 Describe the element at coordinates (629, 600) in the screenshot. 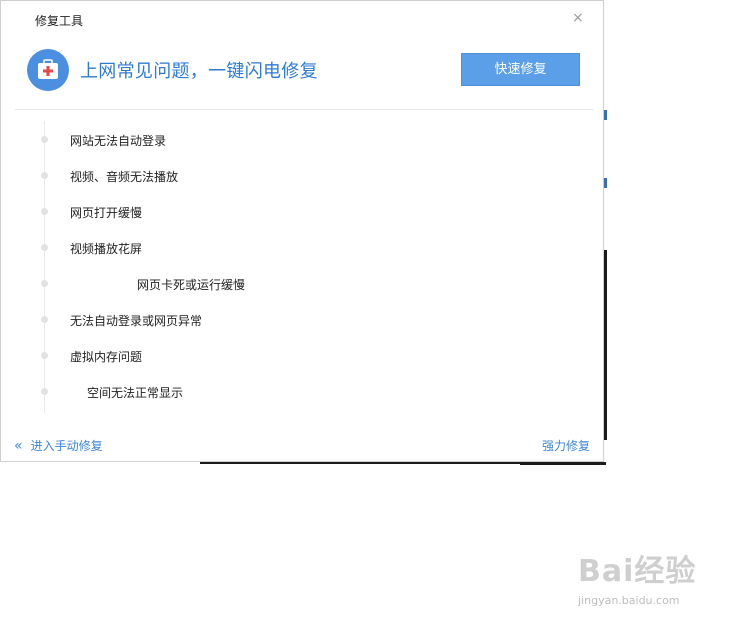

I see `watermark-url: jingyan.baidu.com` at that location.